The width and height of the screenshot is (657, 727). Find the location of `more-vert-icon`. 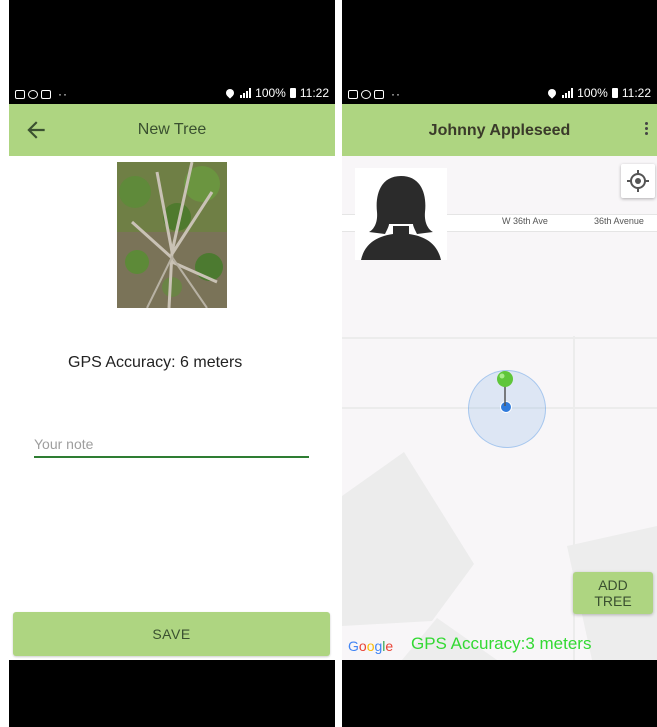

more-vert-icon is located at coordinates (646, 128).